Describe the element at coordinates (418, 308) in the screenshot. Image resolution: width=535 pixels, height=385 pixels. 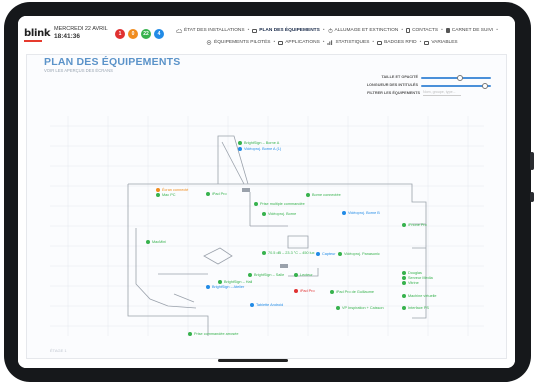
I see `device-label: Interface PS` at that location.